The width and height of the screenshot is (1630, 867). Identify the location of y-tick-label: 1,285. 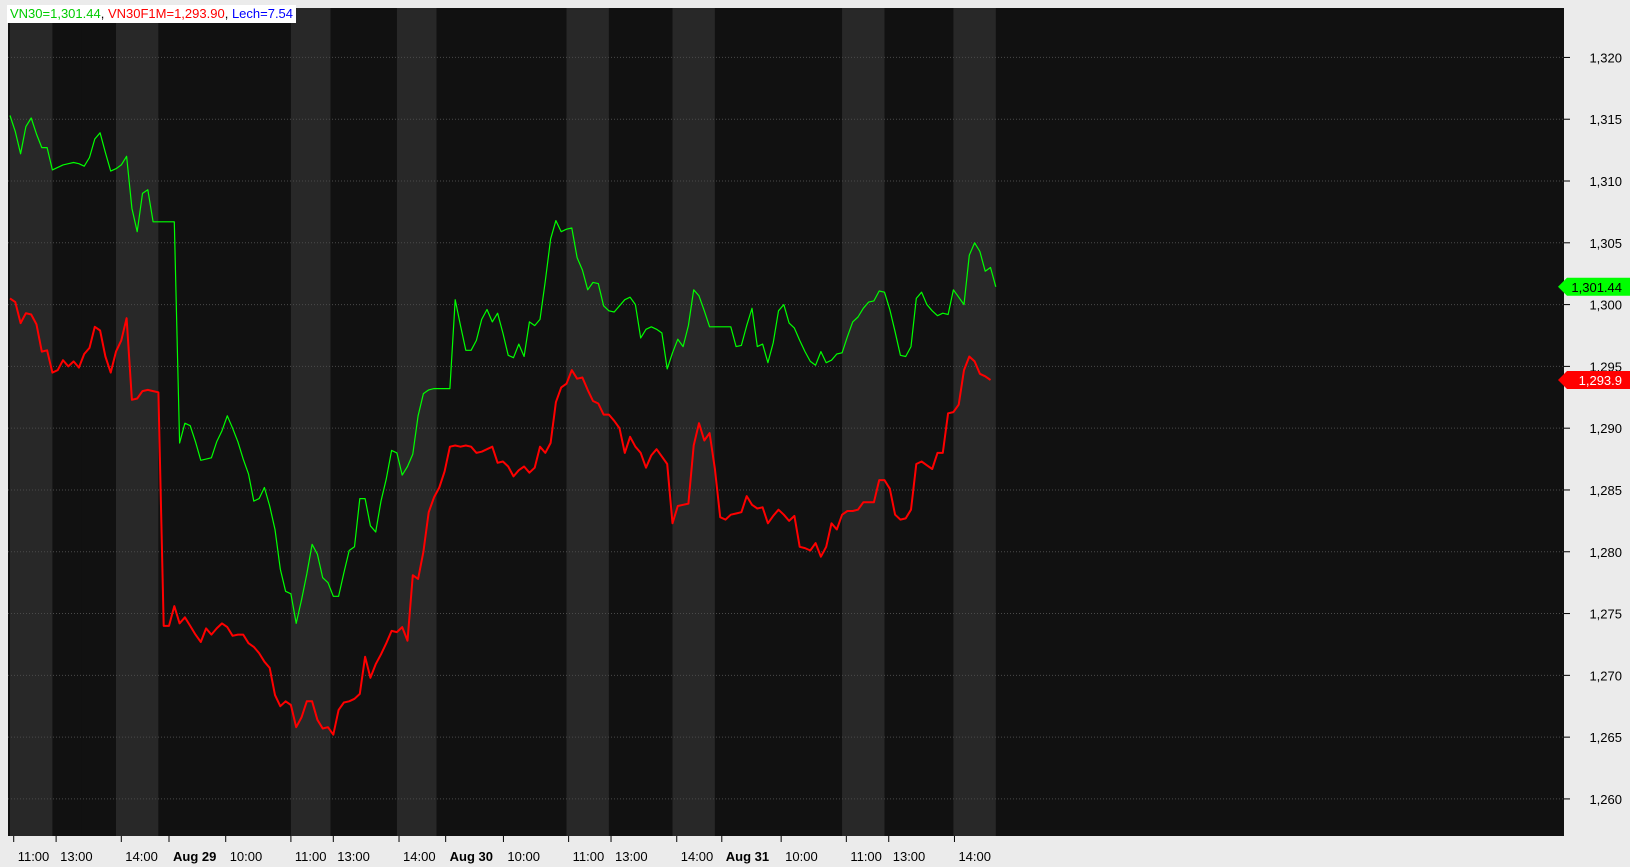
(1605, 490).